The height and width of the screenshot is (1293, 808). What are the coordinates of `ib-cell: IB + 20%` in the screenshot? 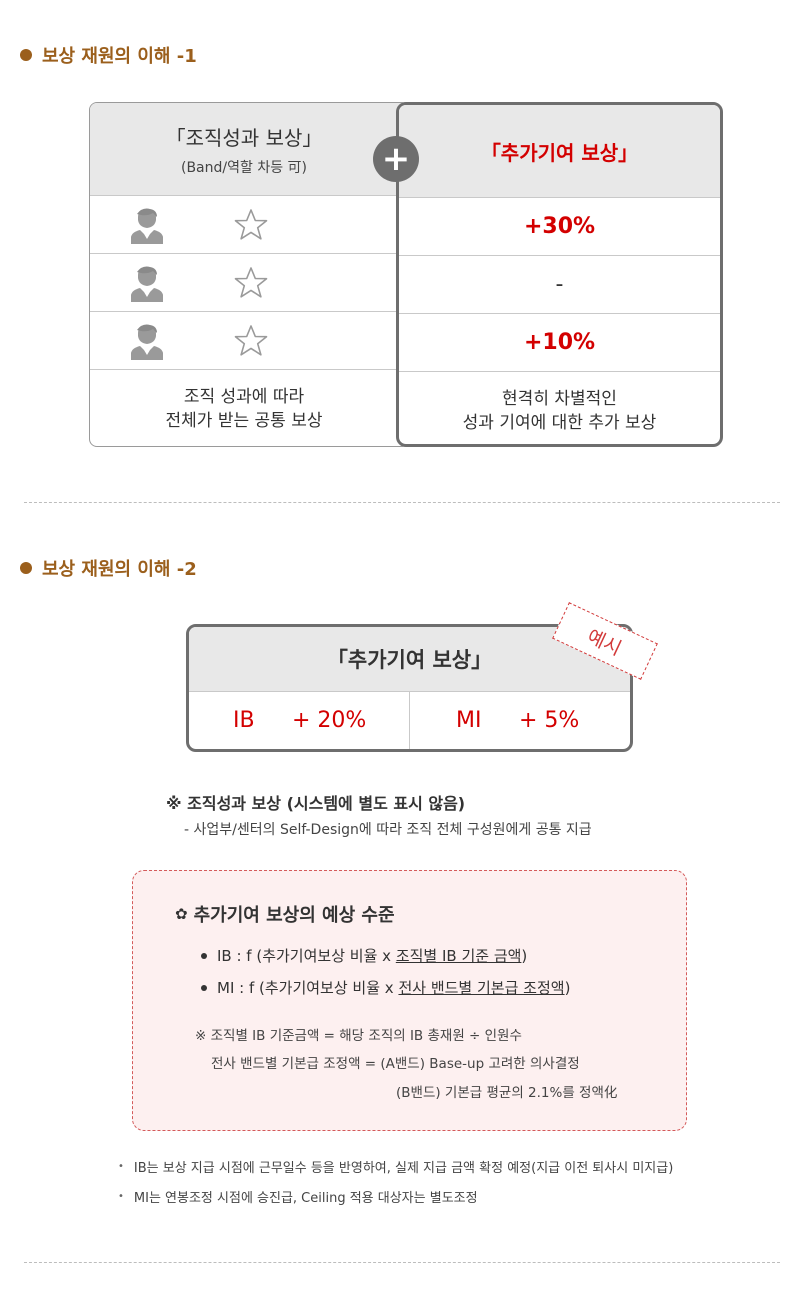 It's located at (299, 720).